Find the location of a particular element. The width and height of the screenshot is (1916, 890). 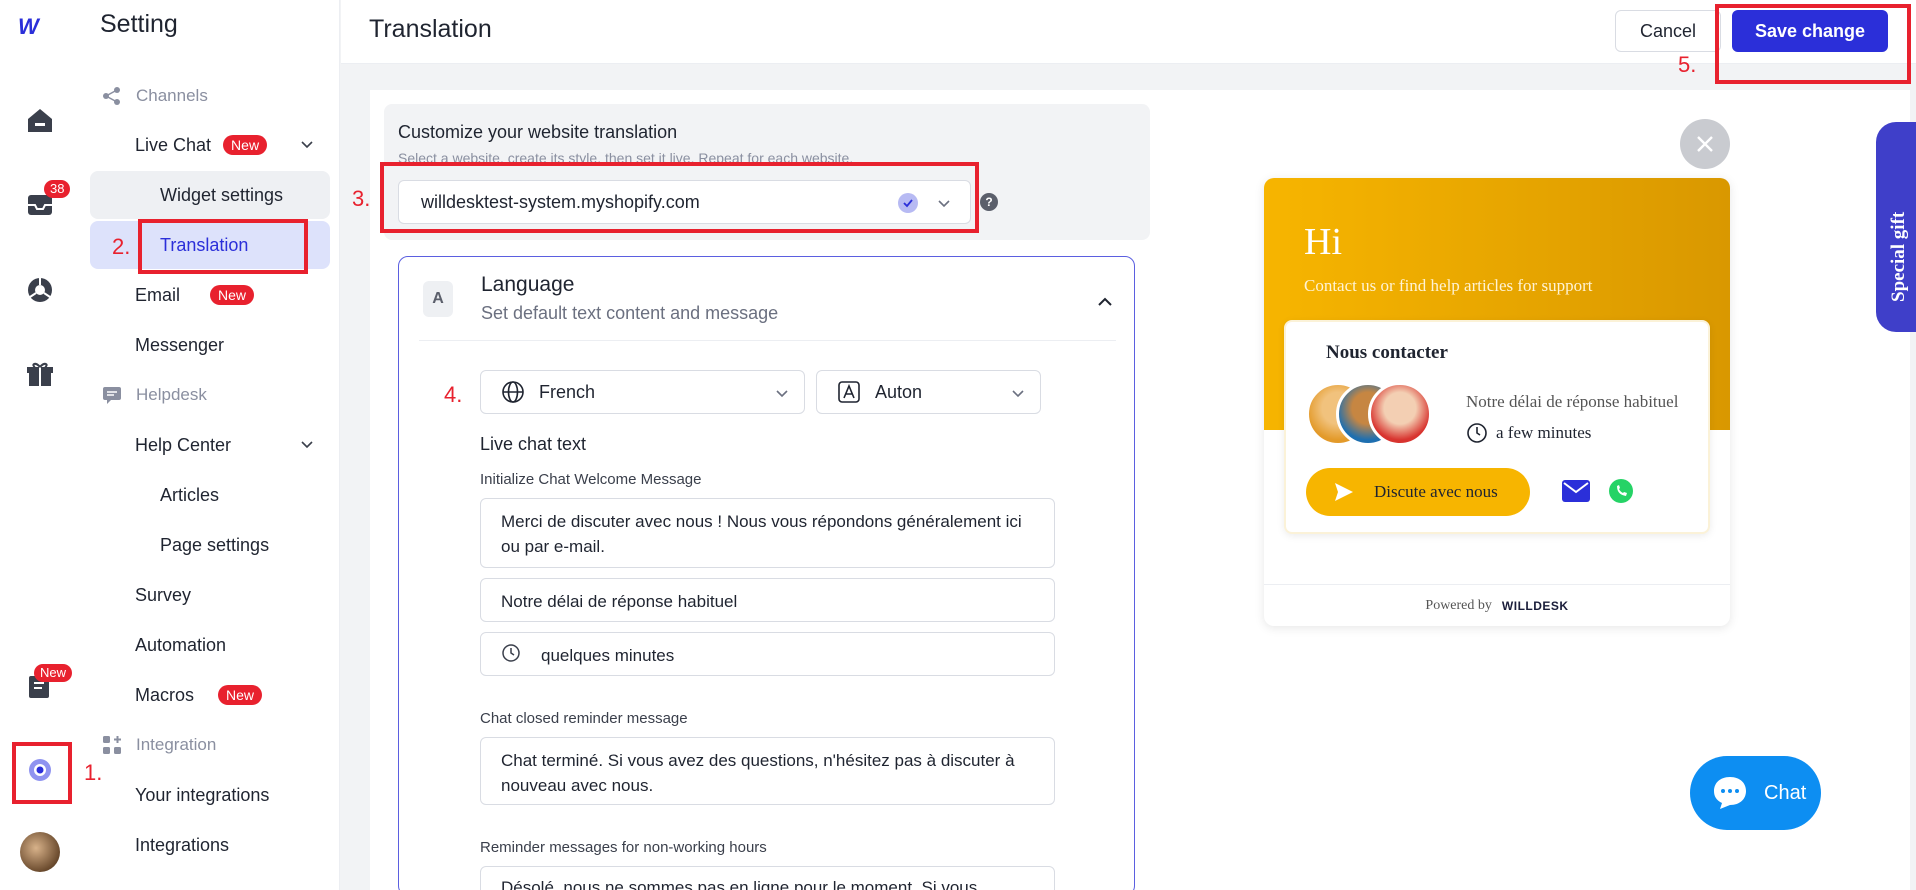

sidebar-item-label: Articles is located at coordinates (190, 494).